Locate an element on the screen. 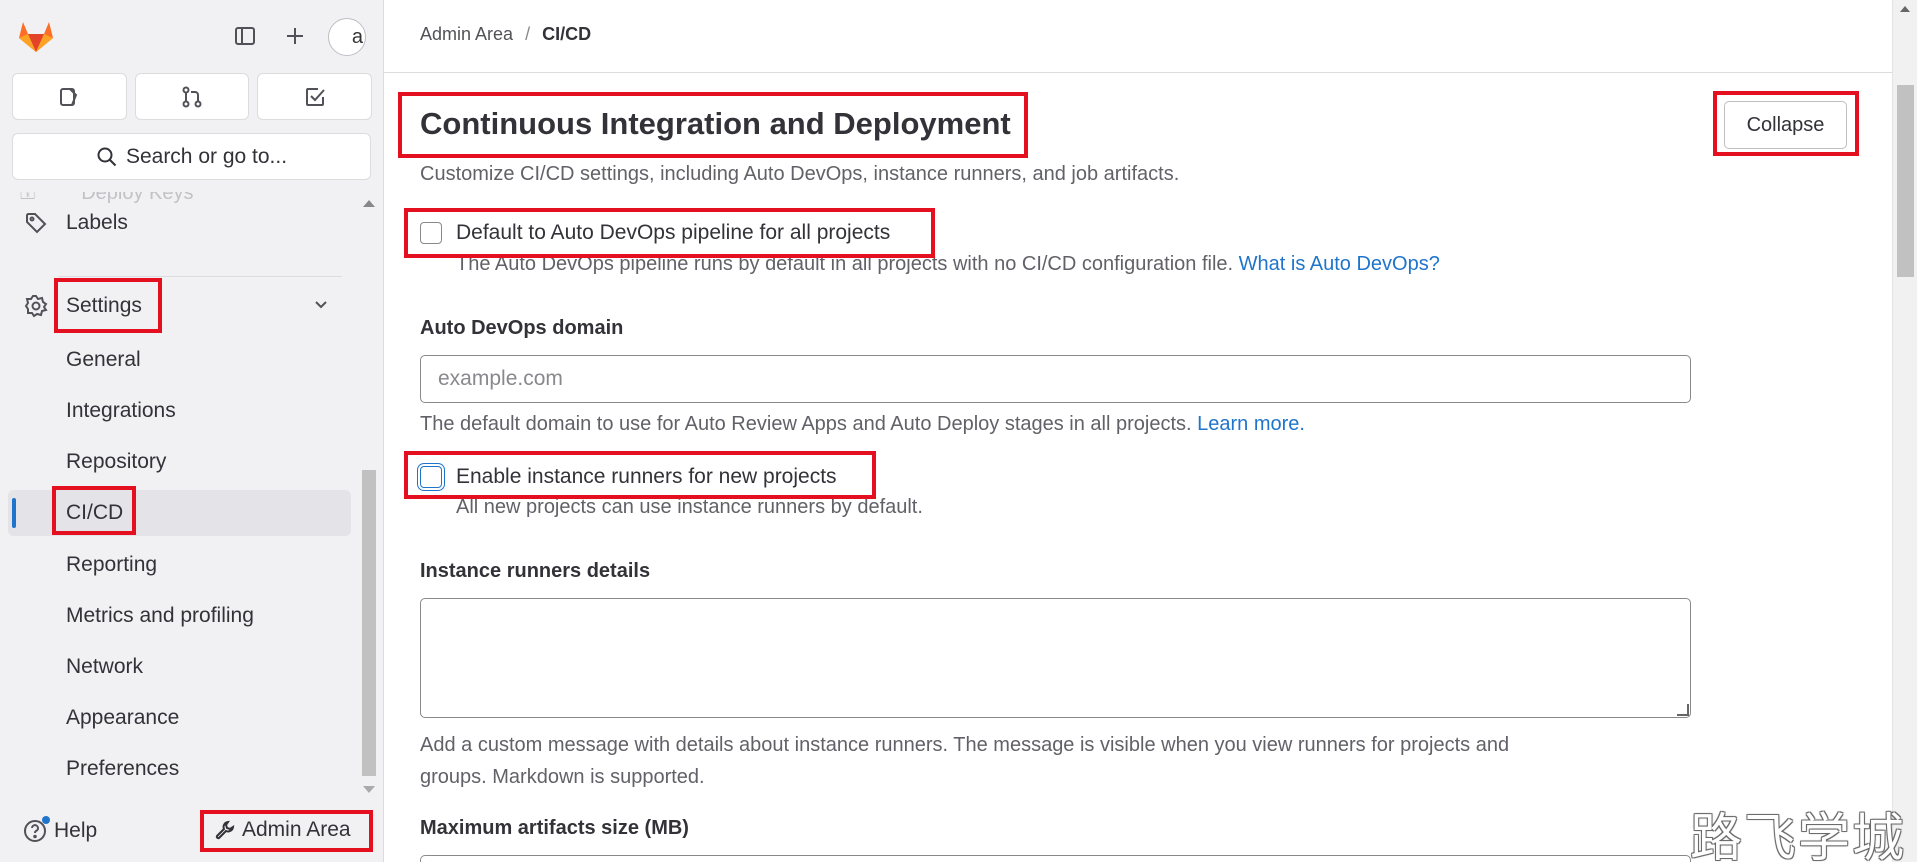 The width and height of the screenshot is (1917, 862). sidebar-item-label: Preferences is located at coordinates (123, 768).